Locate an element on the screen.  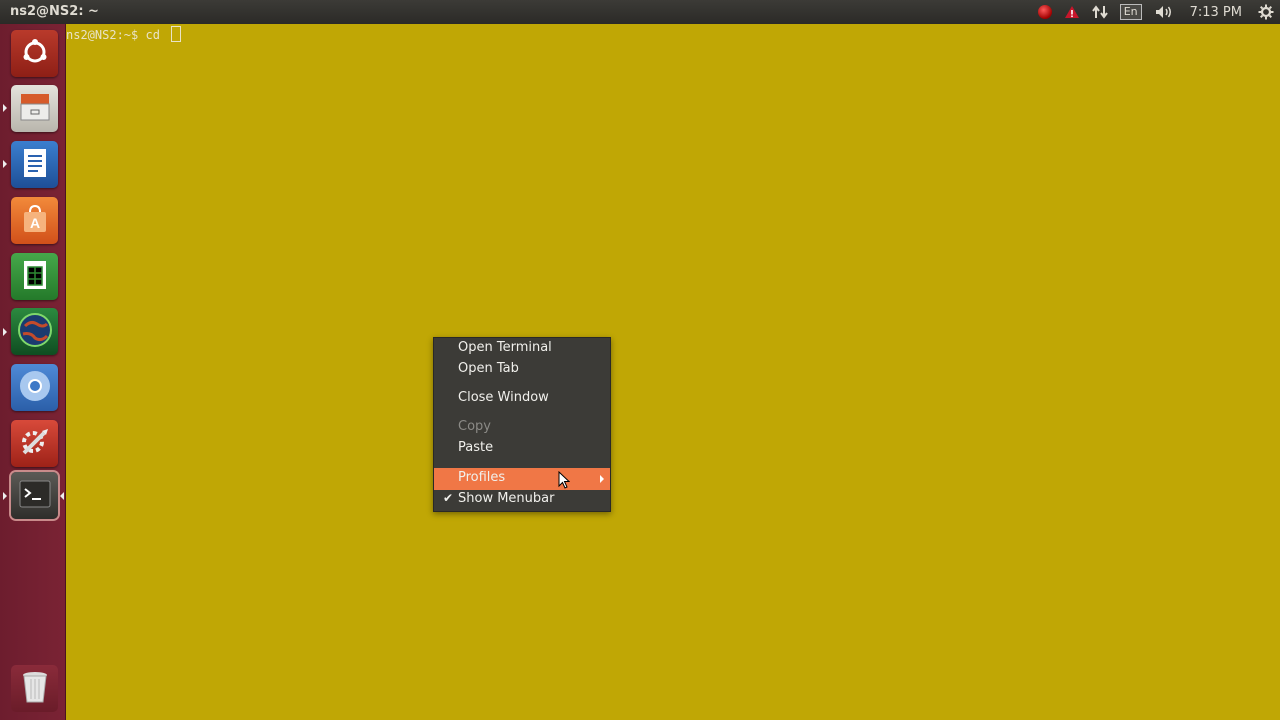
launcher-item-software-center: A is located at coordinates (34, 220).